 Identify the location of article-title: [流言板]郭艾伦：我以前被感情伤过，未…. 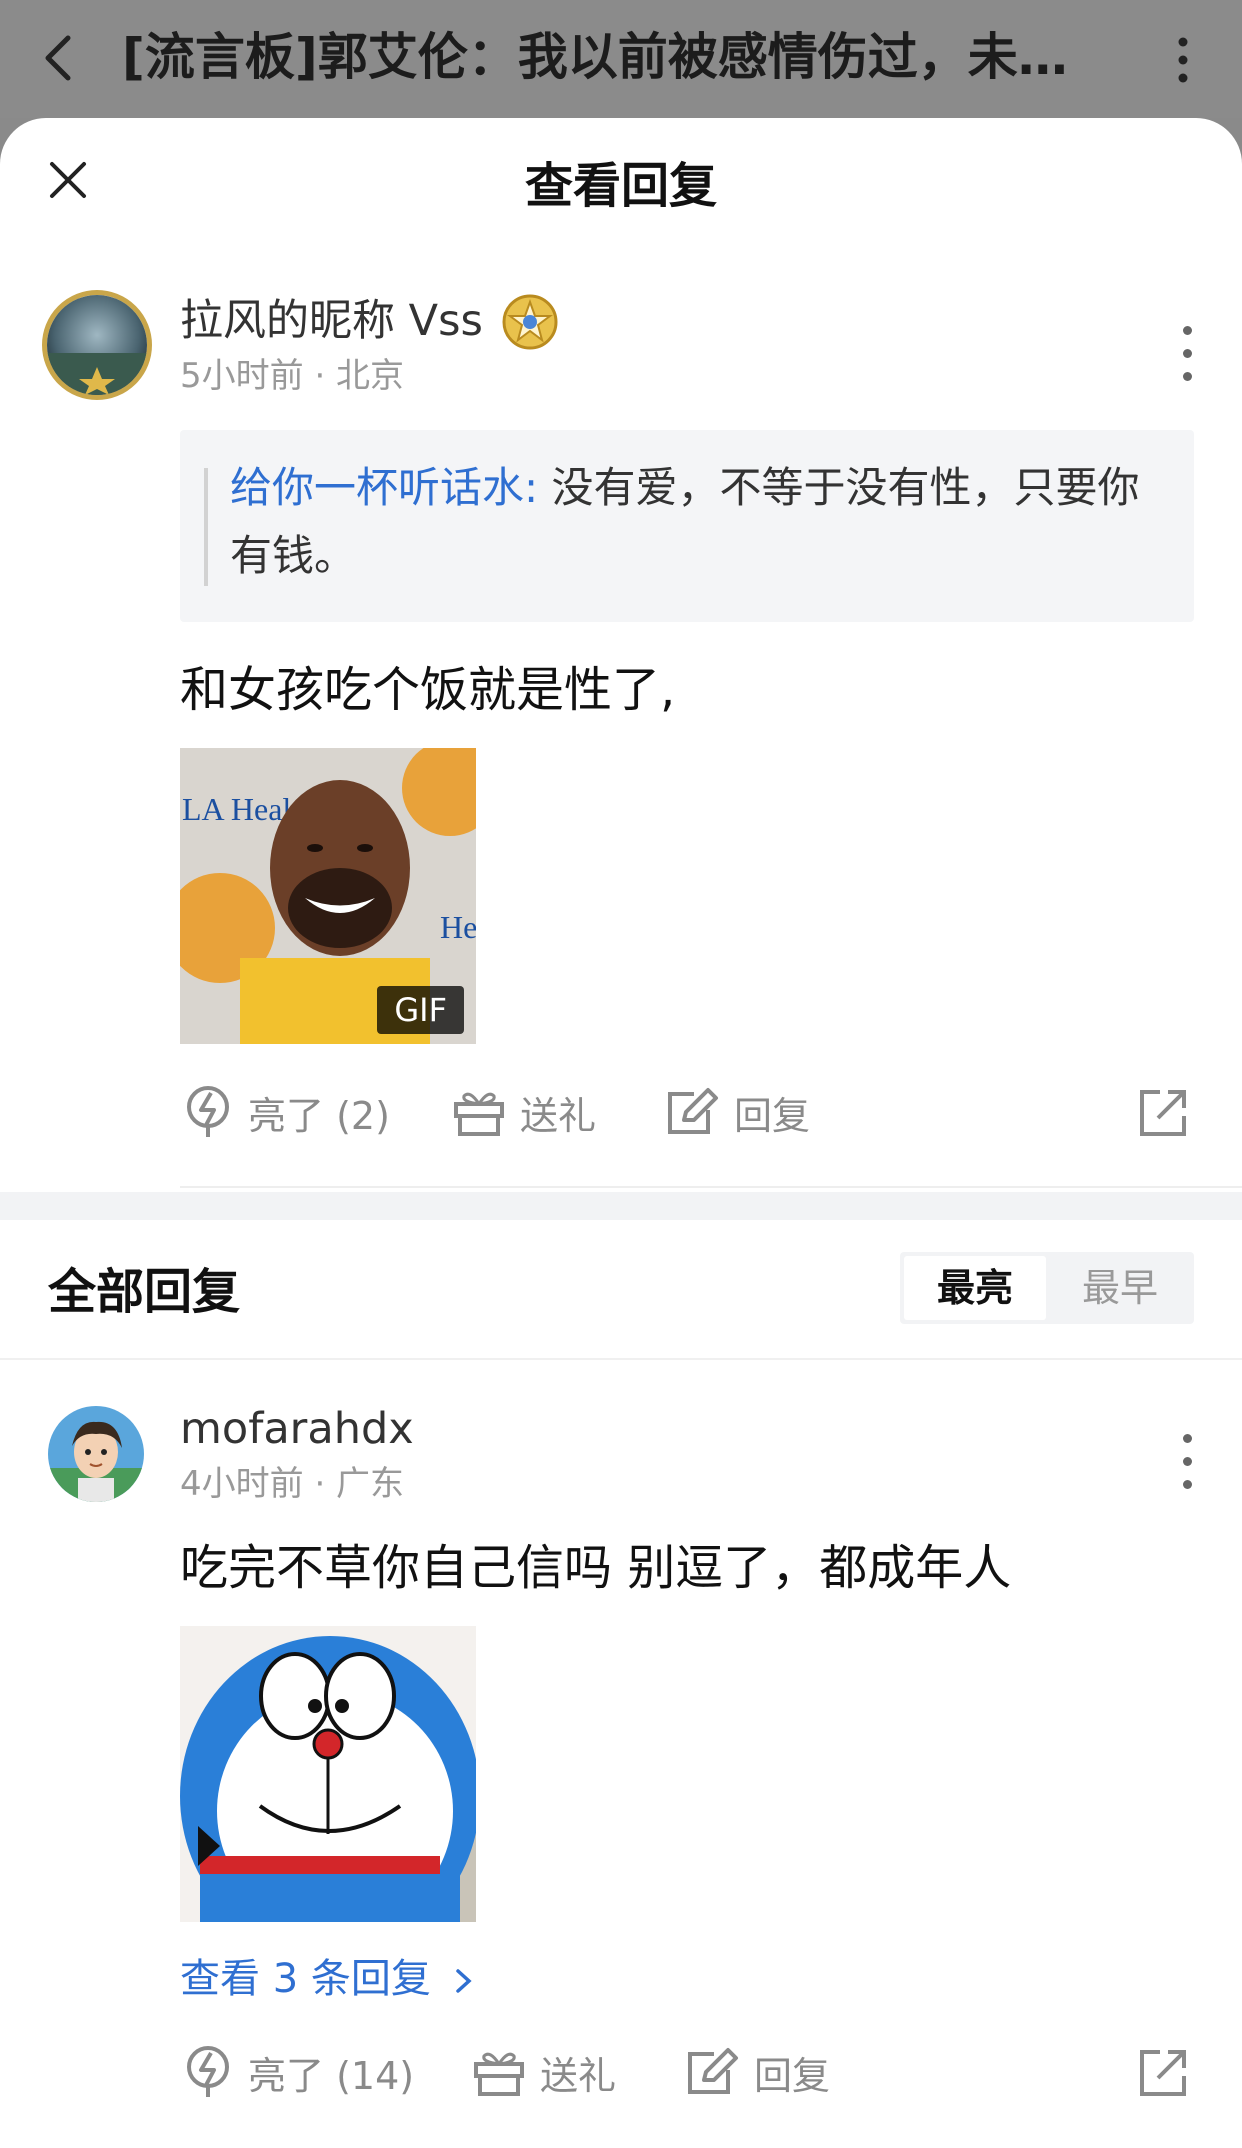
(595, 57).